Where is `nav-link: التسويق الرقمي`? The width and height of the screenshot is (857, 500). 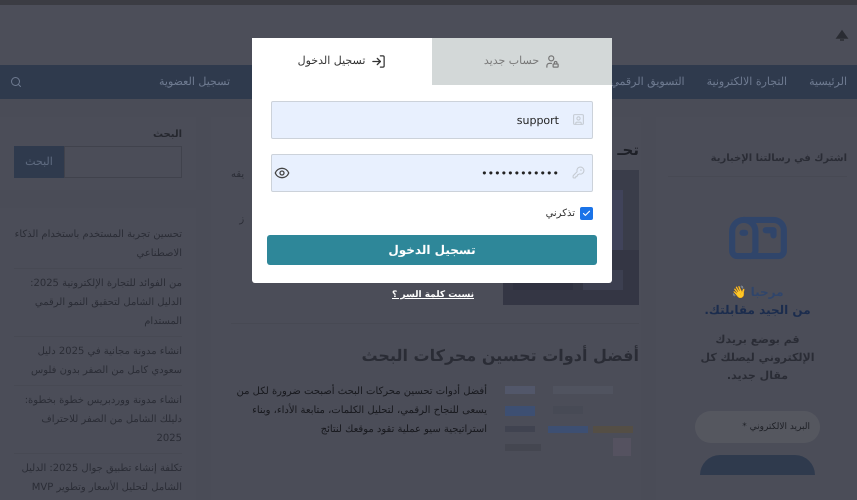
nav-link: التسويق الرقمي is located at coordinates (647, 82).